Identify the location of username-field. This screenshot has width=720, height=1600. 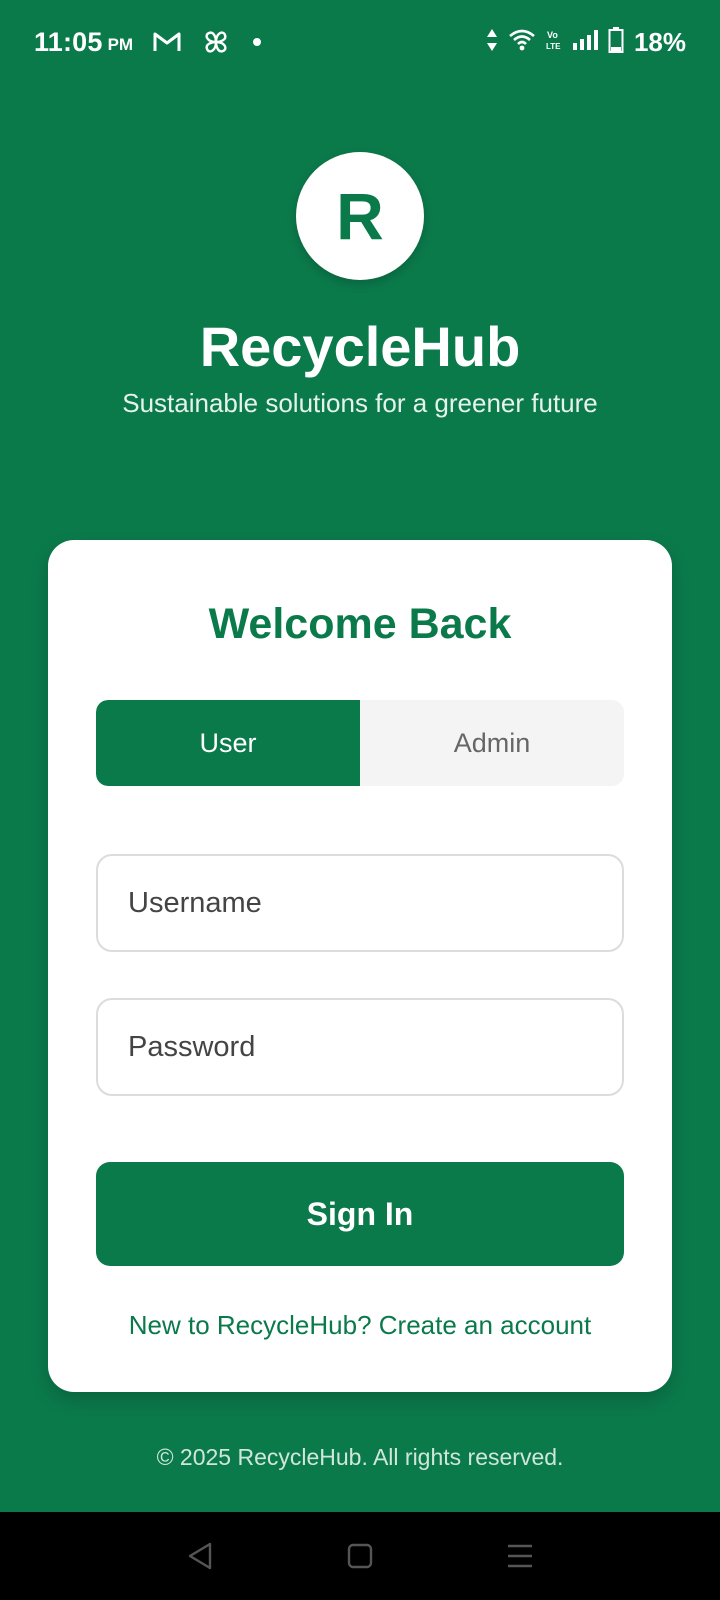
(360, 903).